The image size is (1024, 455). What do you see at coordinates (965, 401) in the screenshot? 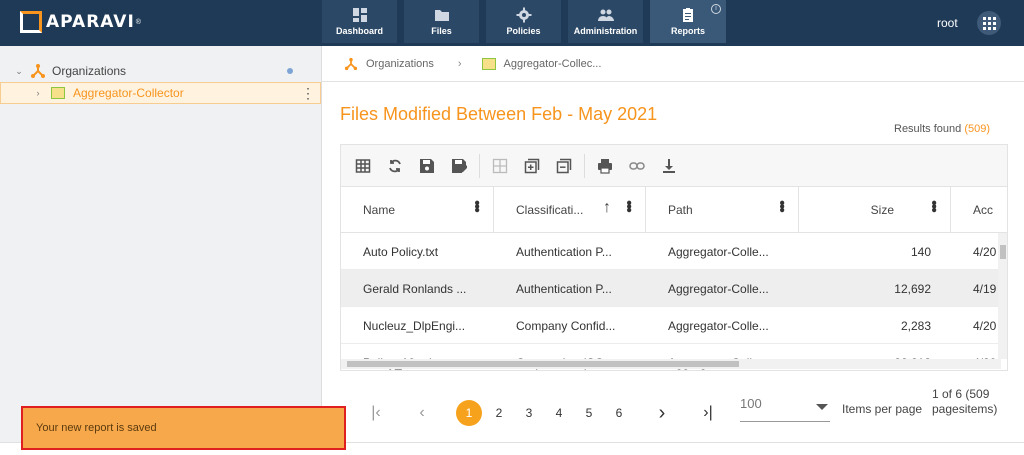
I see `page-range-text: 1 of 6 (509 pagesitems)` at bounding box center [965, 401].